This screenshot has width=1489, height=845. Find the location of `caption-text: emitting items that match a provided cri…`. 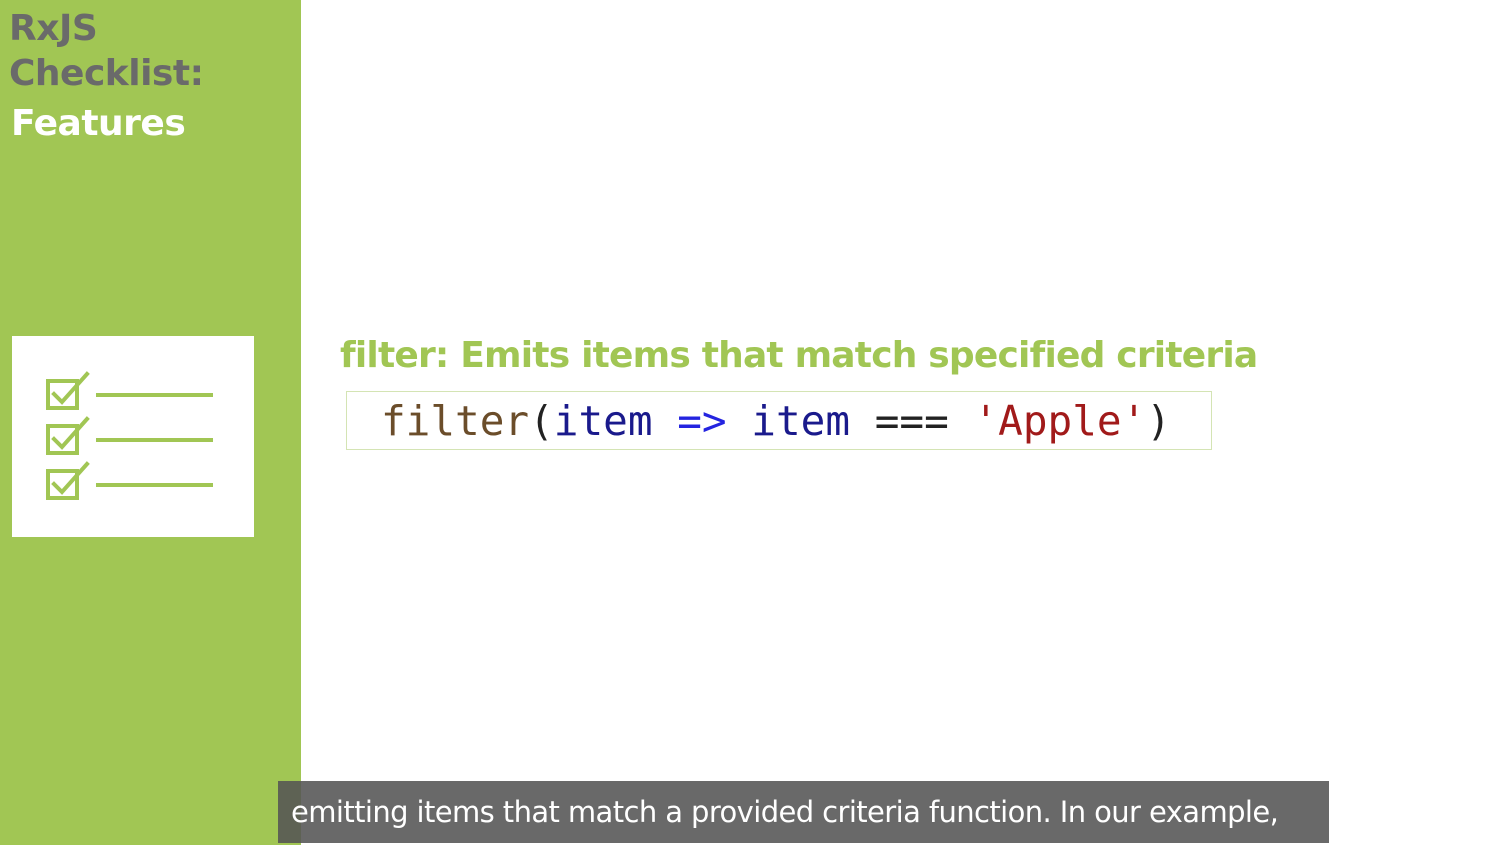

caption-text: emitting items that match a provided cri… is located at coordinates (785, 812).